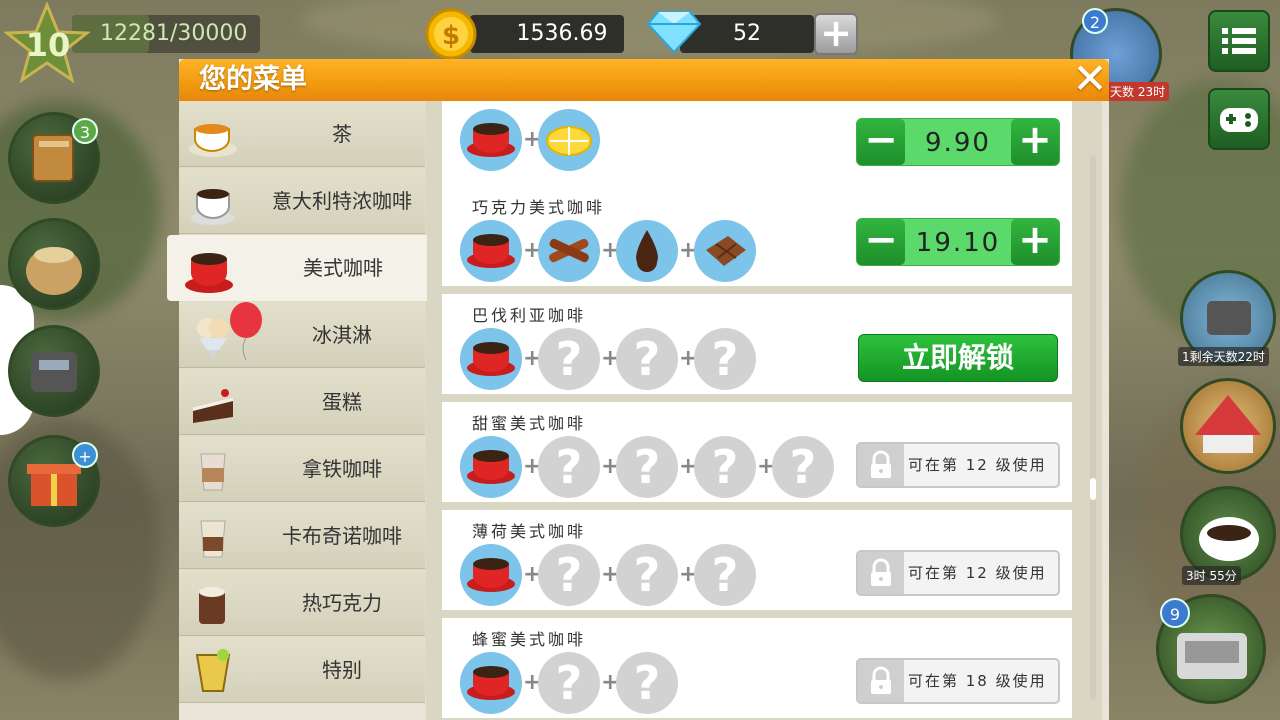 This screenshot has height=720, width=1280. I want to click on recipe-card: + −9.90 +, so click(757, 147).